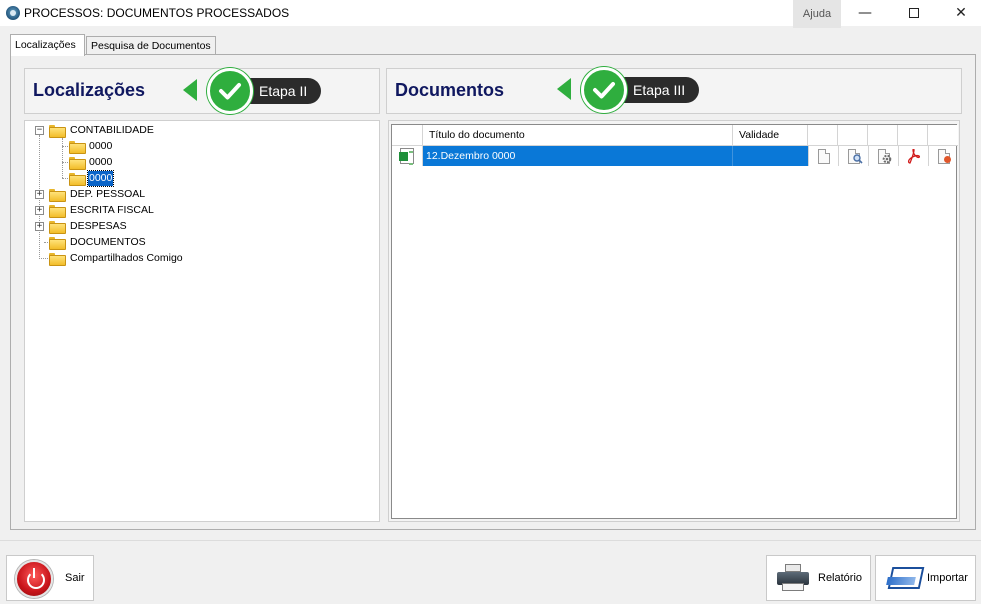 The image size is (981, 604). What do you see at coordinates (770, 135) in the screenshot?
I see `column-header-validity: Validade` at bounding box center [770, 135].